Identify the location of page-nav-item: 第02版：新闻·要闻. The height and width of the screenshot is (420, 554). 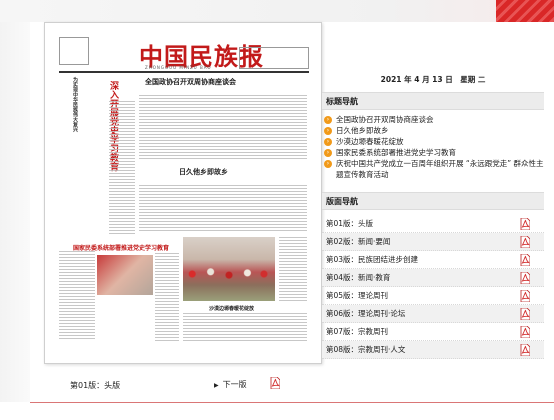
(433, 242).